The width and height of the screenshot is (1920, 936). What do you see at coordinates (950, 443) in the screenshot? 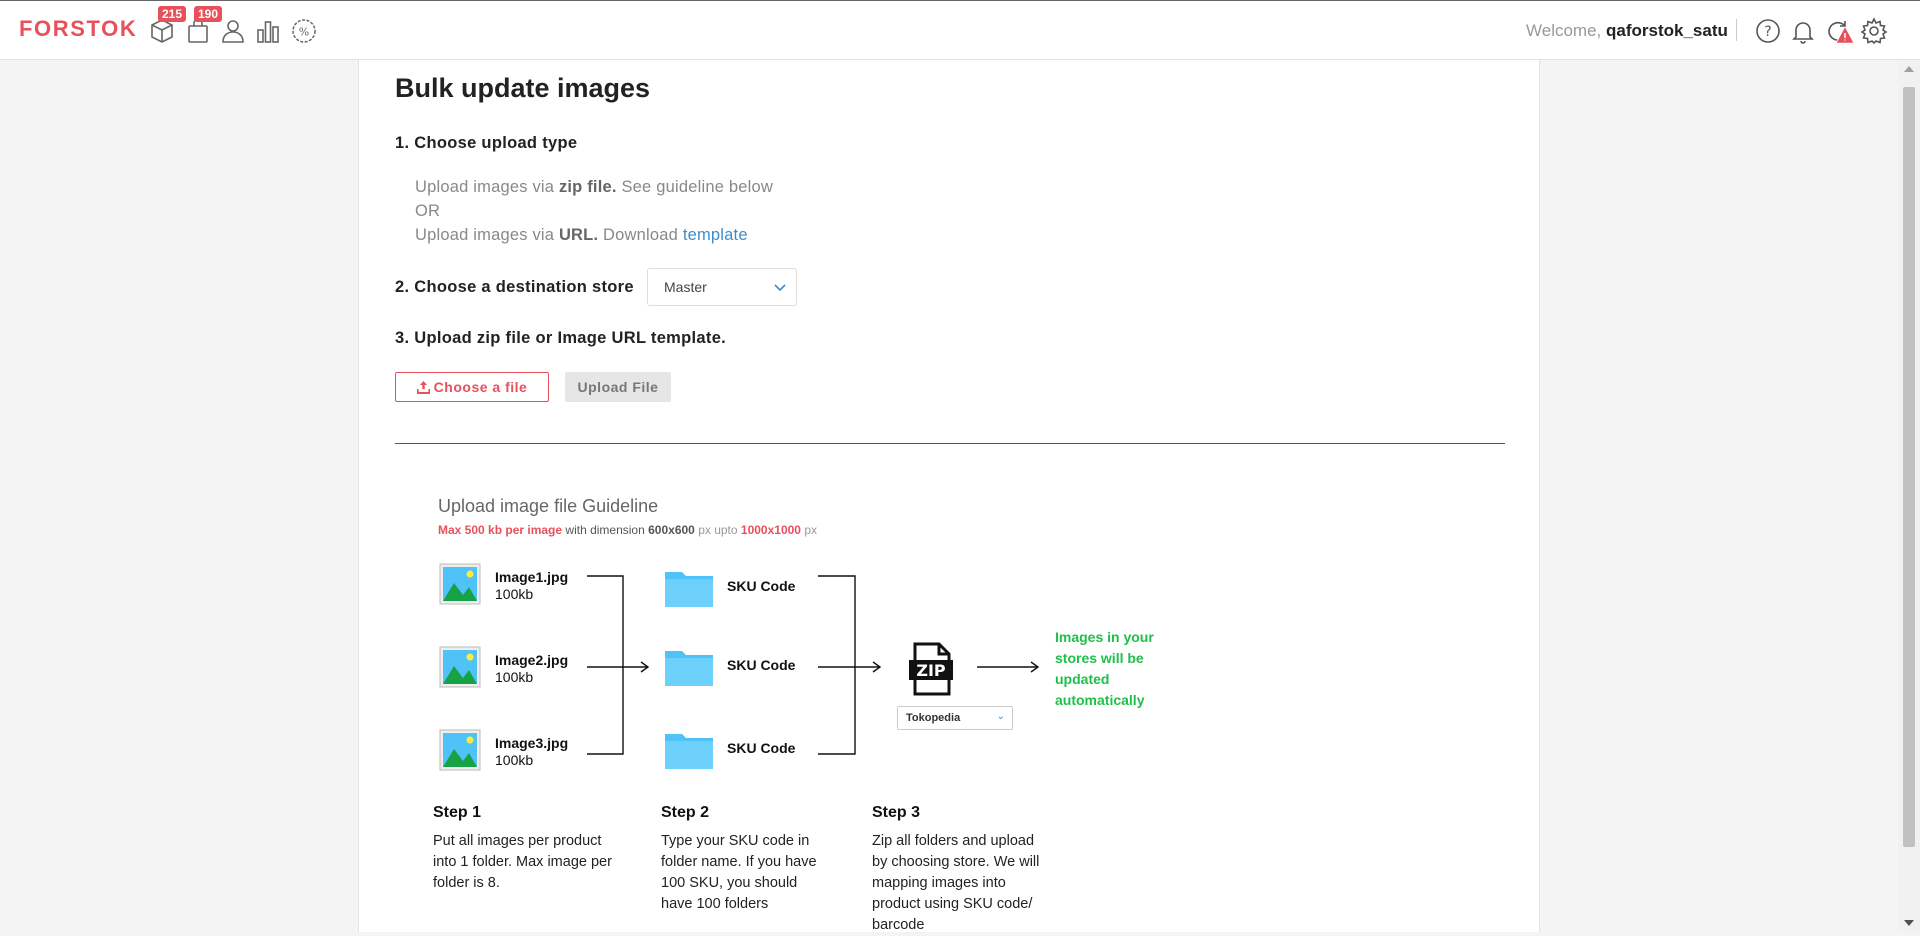
I see `section-divider` at bounding box center [950, 443].